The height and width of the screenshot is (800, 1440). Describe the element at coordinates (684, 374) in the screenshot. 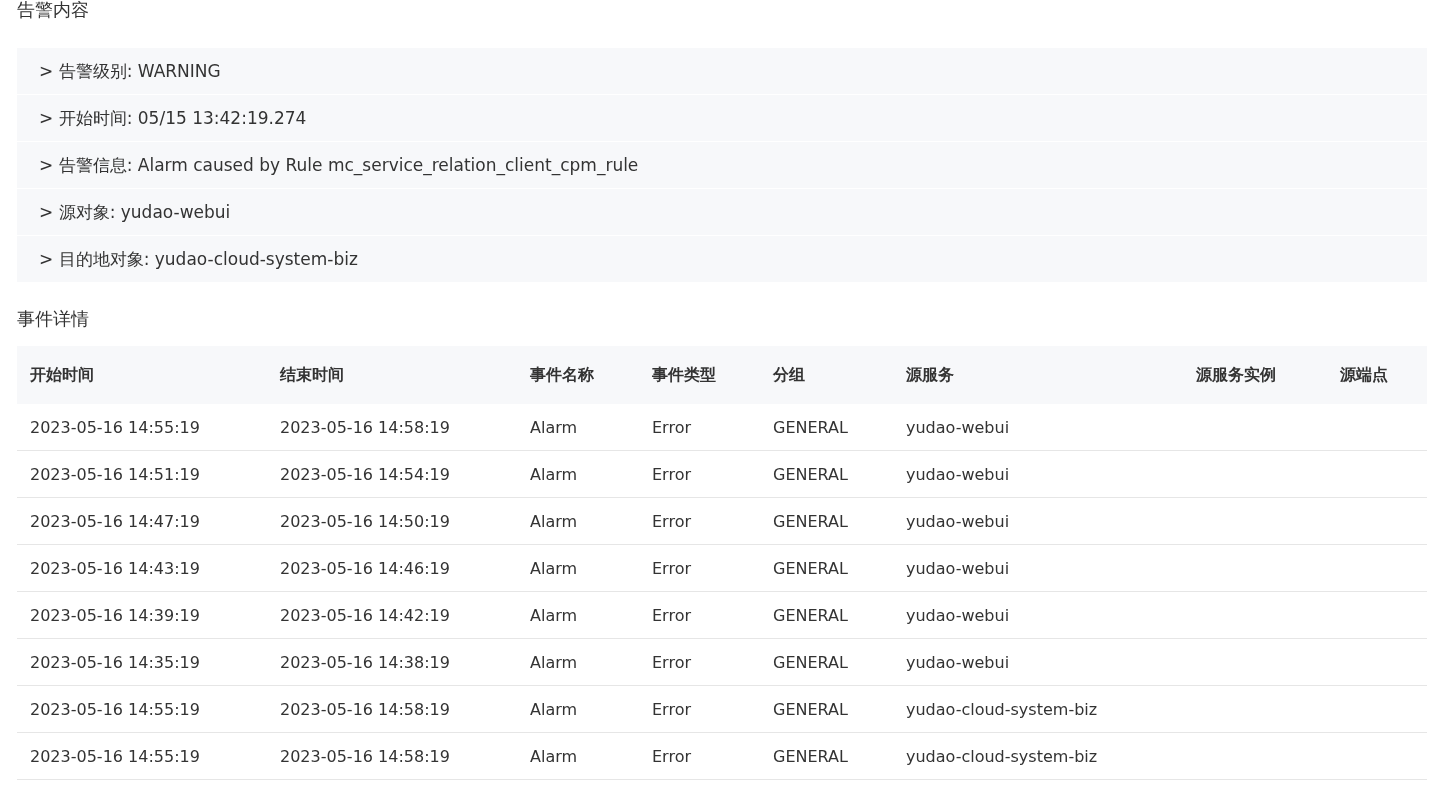

I see `column-header: 事件类型` at that location.